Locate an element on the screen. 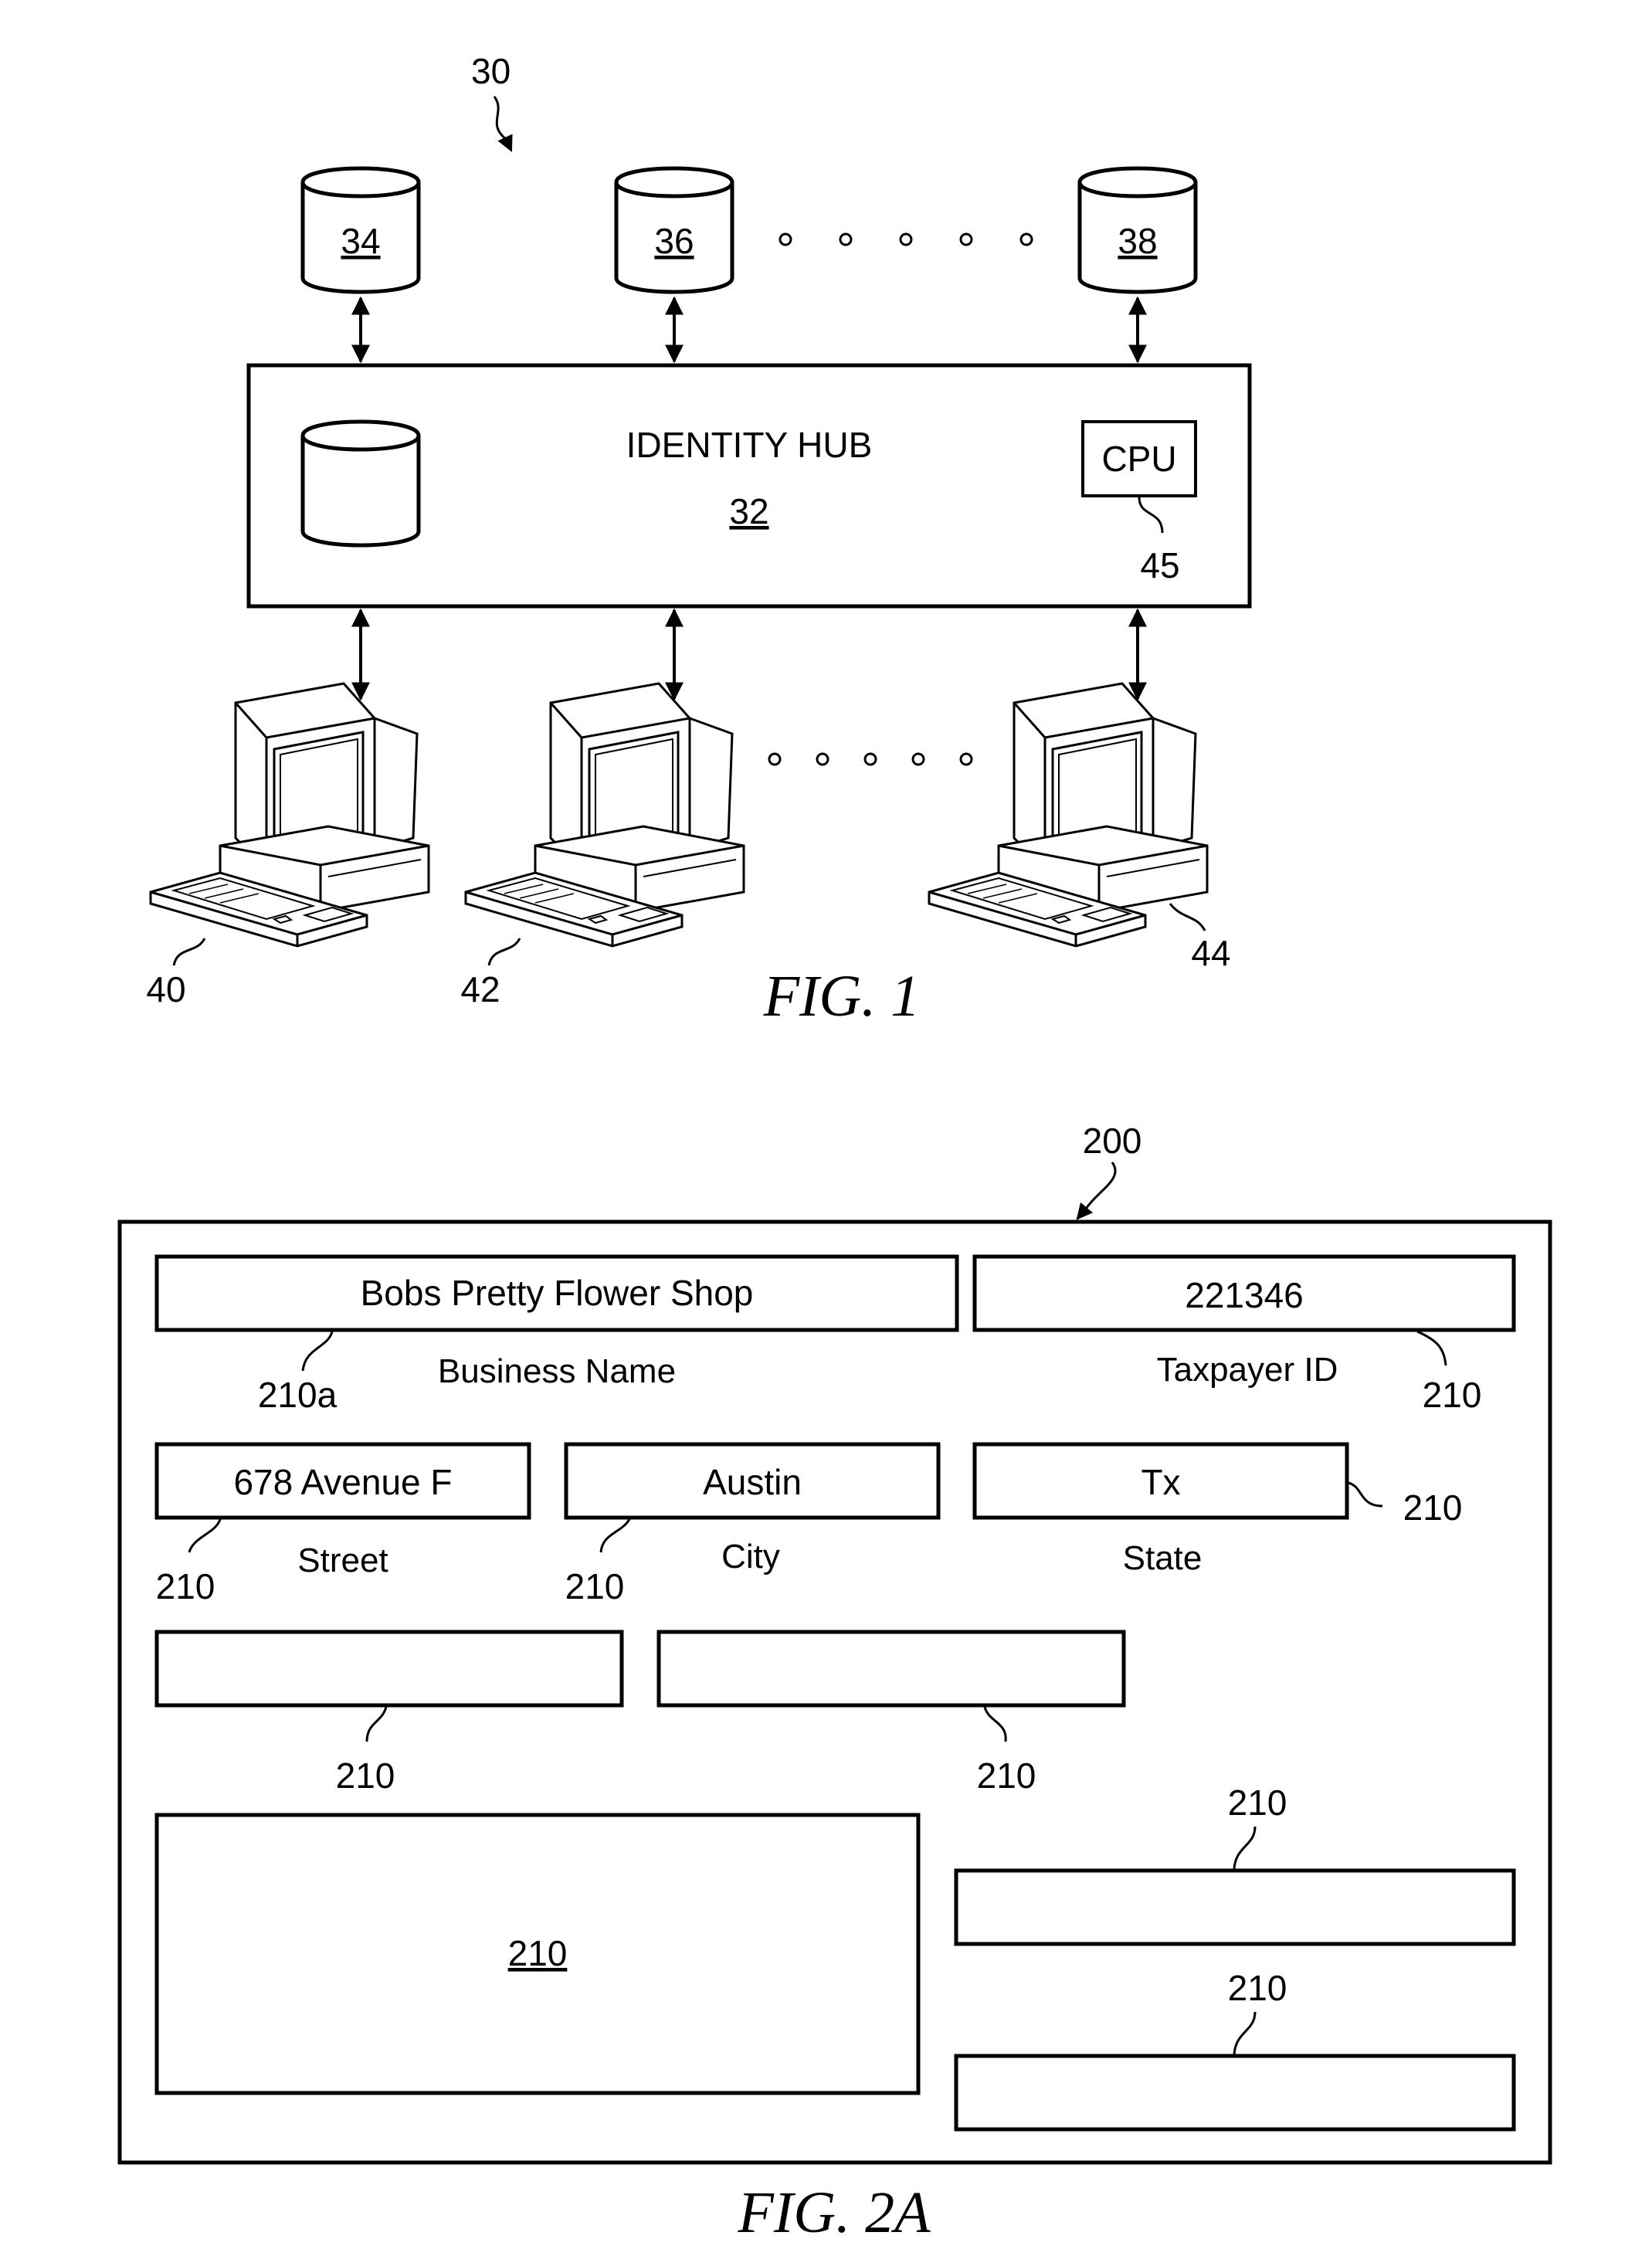 This screenshot has height=2266, width=1652. fig2a-caption: FIG. 2A is located at coordinates (834, 2212).